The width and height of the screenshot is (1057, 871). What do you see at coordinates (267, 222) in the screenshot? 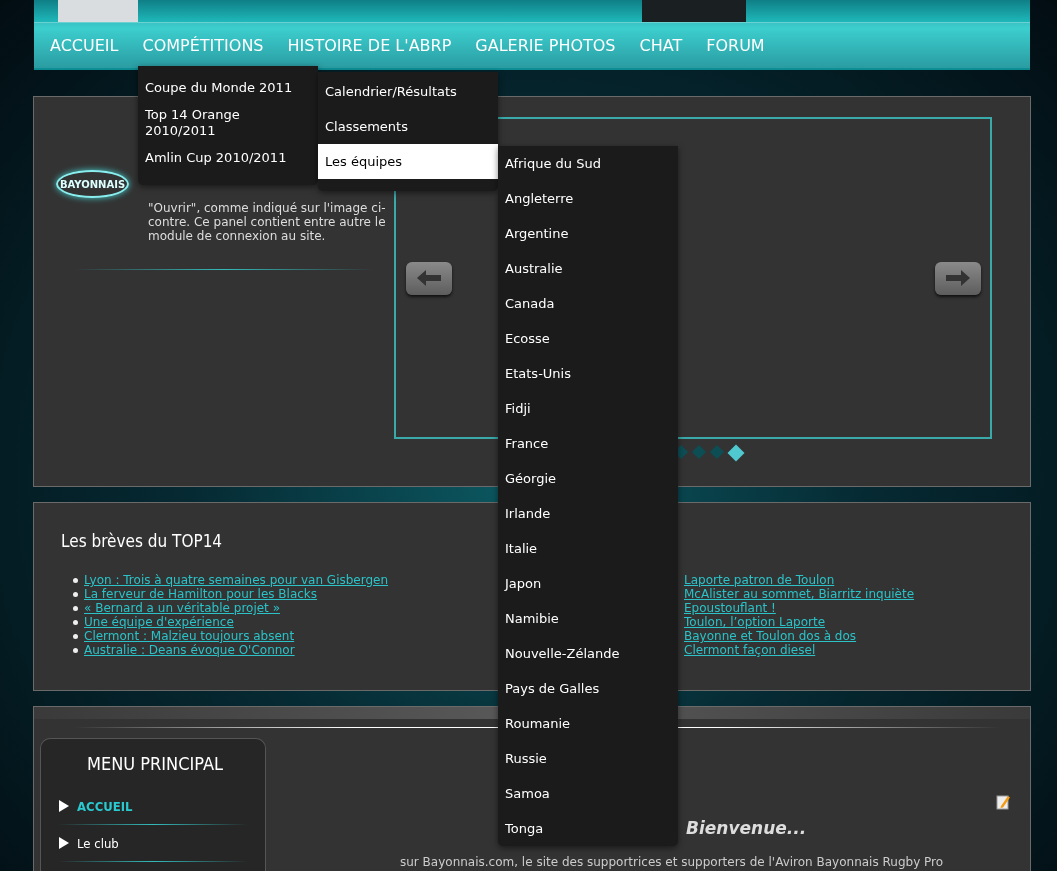
I see `intro-text: "Ouvrir", comme indiqué sur l'image ci-contre. Ce panel contient entre autre le module de connexion au site.` at bounding box center [267, 222].